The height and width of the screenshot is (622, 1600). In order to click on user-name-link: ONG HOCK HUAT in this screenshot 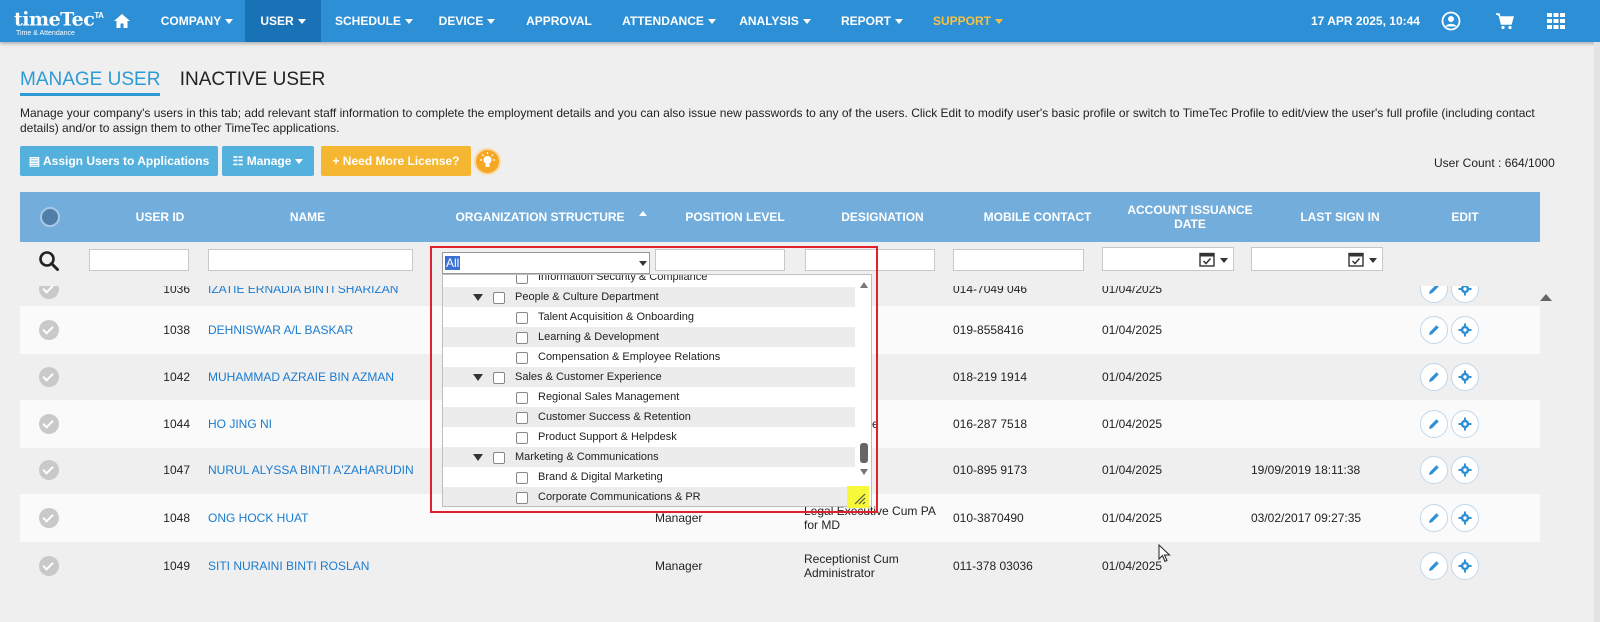, I will do `click(318, 518)`.